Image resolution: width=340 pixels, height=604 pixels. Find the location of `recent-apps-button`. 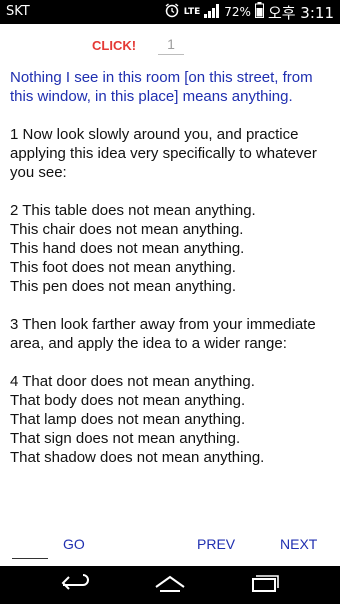

recent-apps-button is located at coordinates (264, 585).